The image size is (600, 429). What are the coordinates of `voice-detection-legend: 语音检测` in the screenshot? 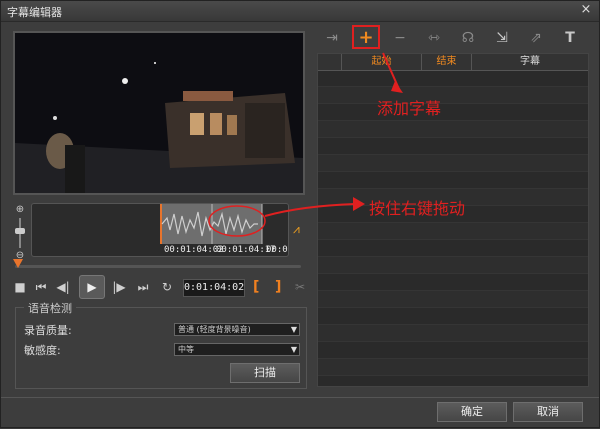 It's located at (50, 308).